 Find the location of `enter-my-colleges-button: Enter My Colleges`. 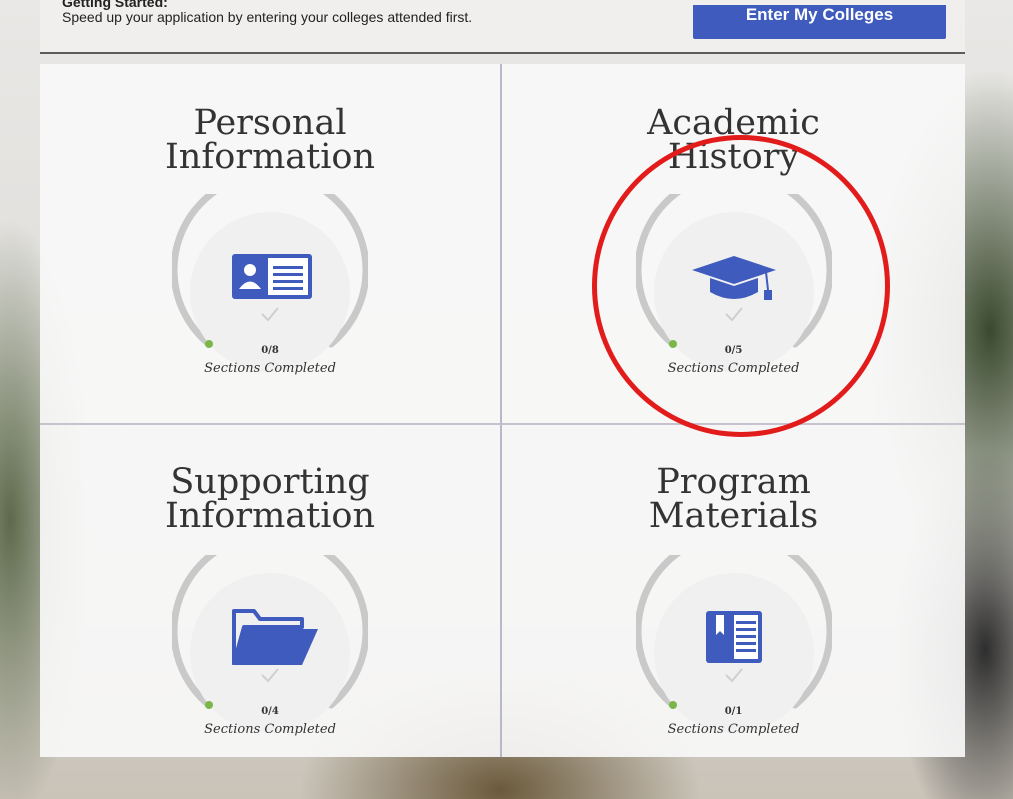

enter-my-colleges-button: Enter My Colleges is located at coordinates (819, 22).